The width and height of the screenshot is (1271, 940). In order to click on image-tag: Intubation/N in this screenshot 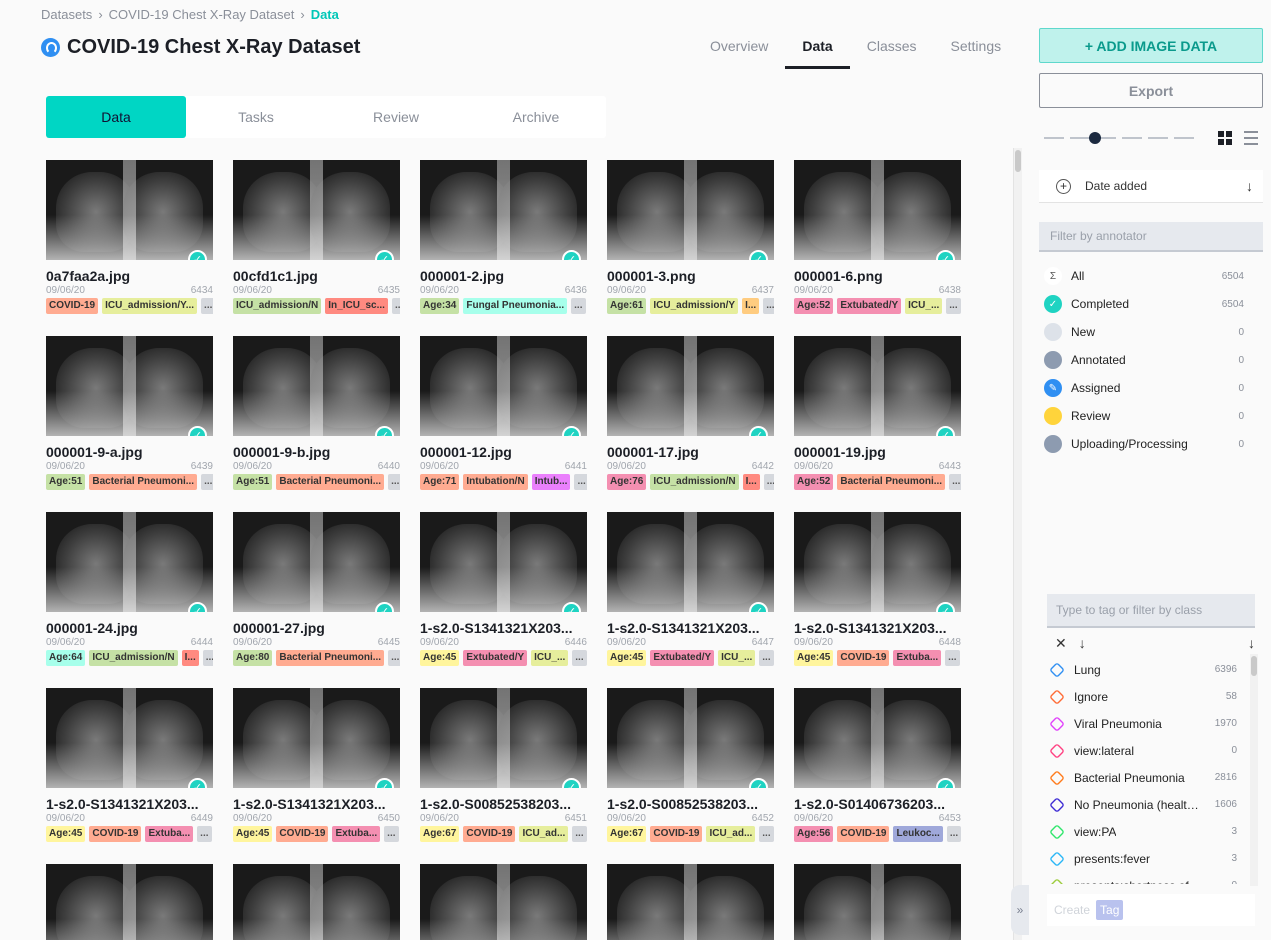, I will do `click(495, 482)`.